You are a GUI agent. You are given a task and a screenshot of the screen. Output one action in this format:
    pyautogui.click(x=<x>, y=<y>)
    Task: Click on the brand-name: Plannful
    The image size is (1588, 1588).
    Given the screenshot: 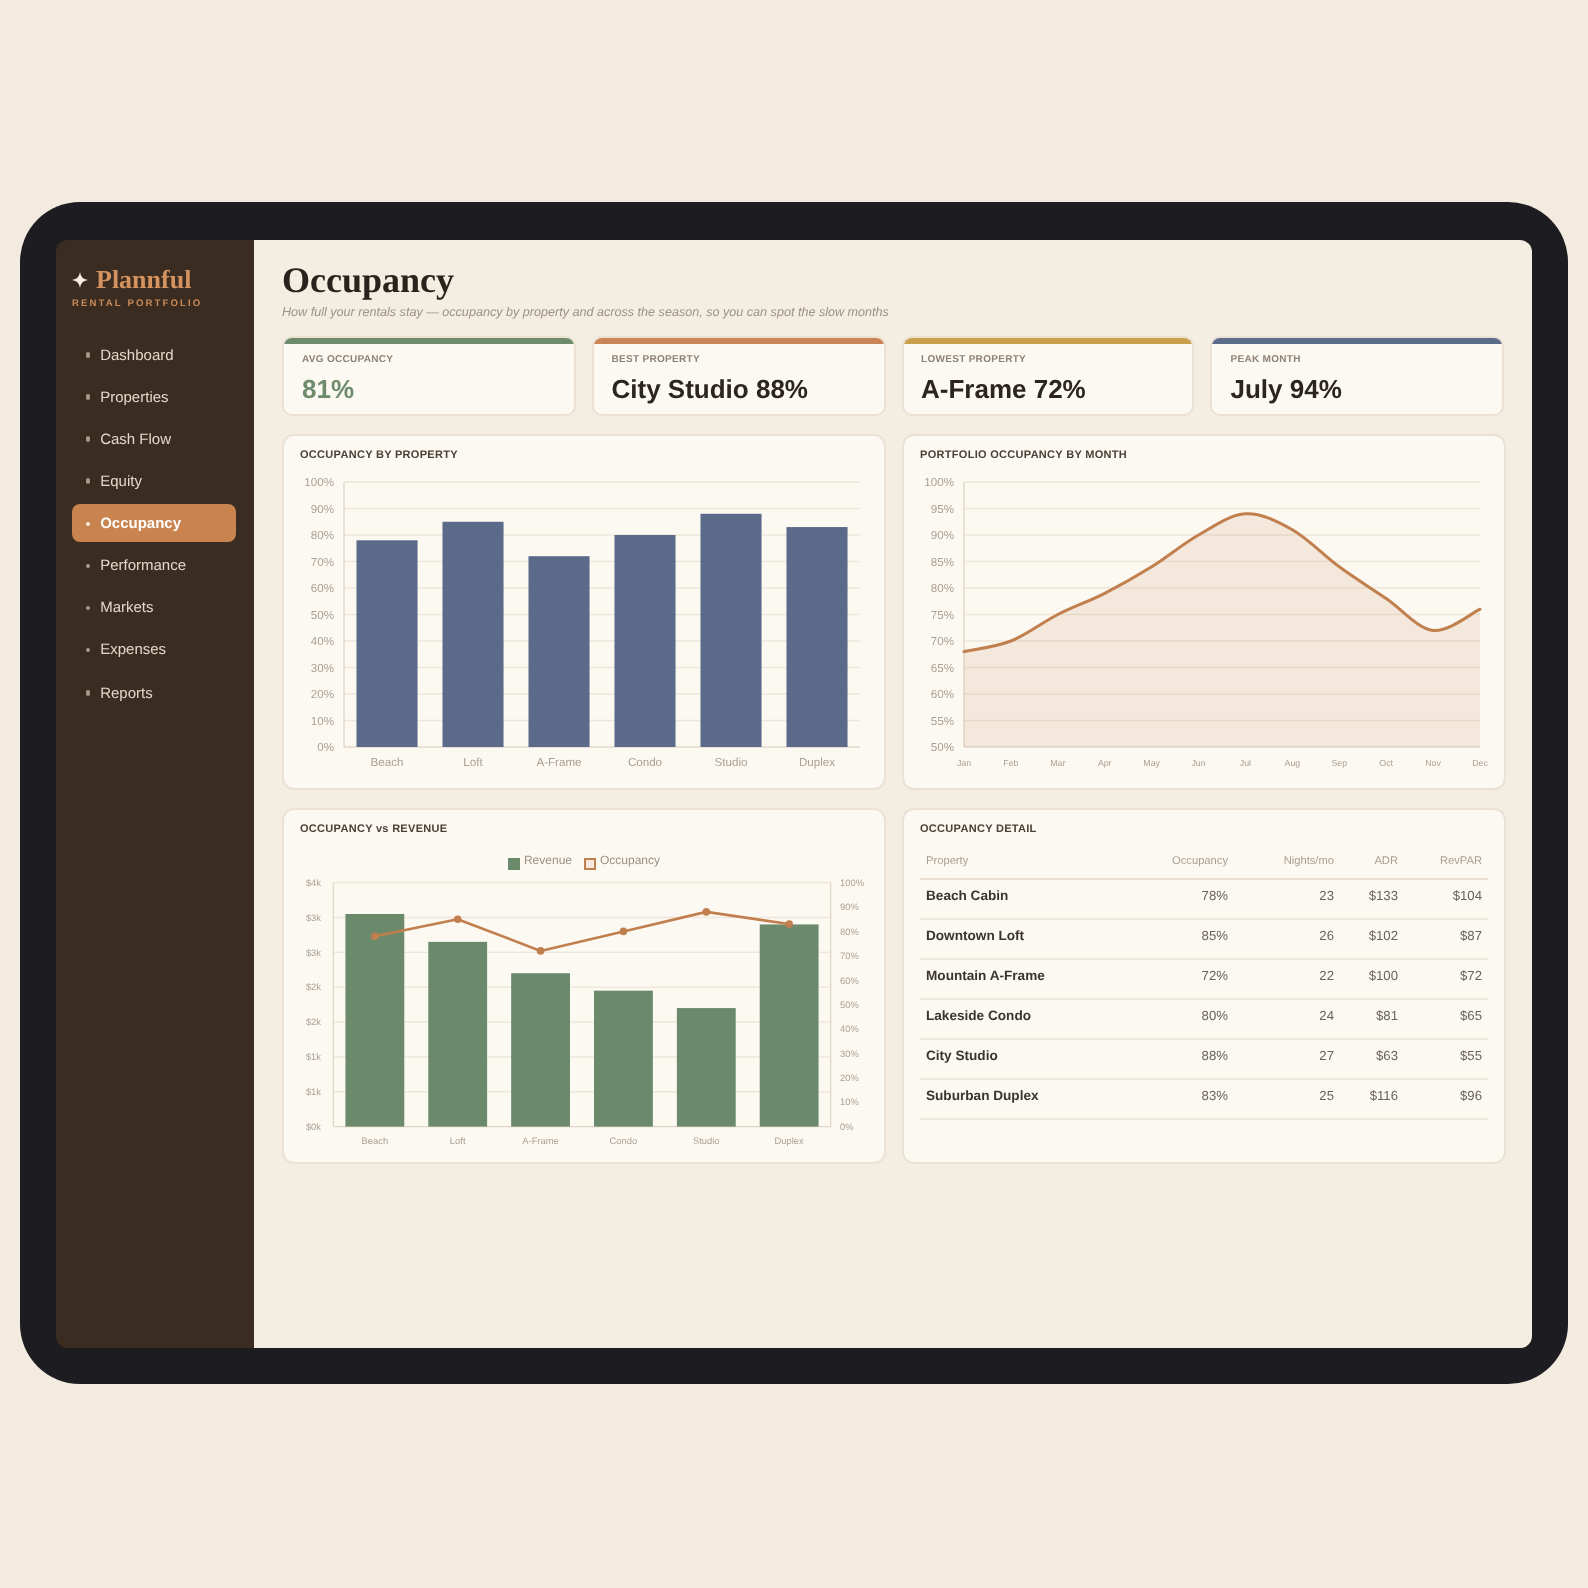 What is the action you would take?
    pyautogui.click(x=144, y=280)
    